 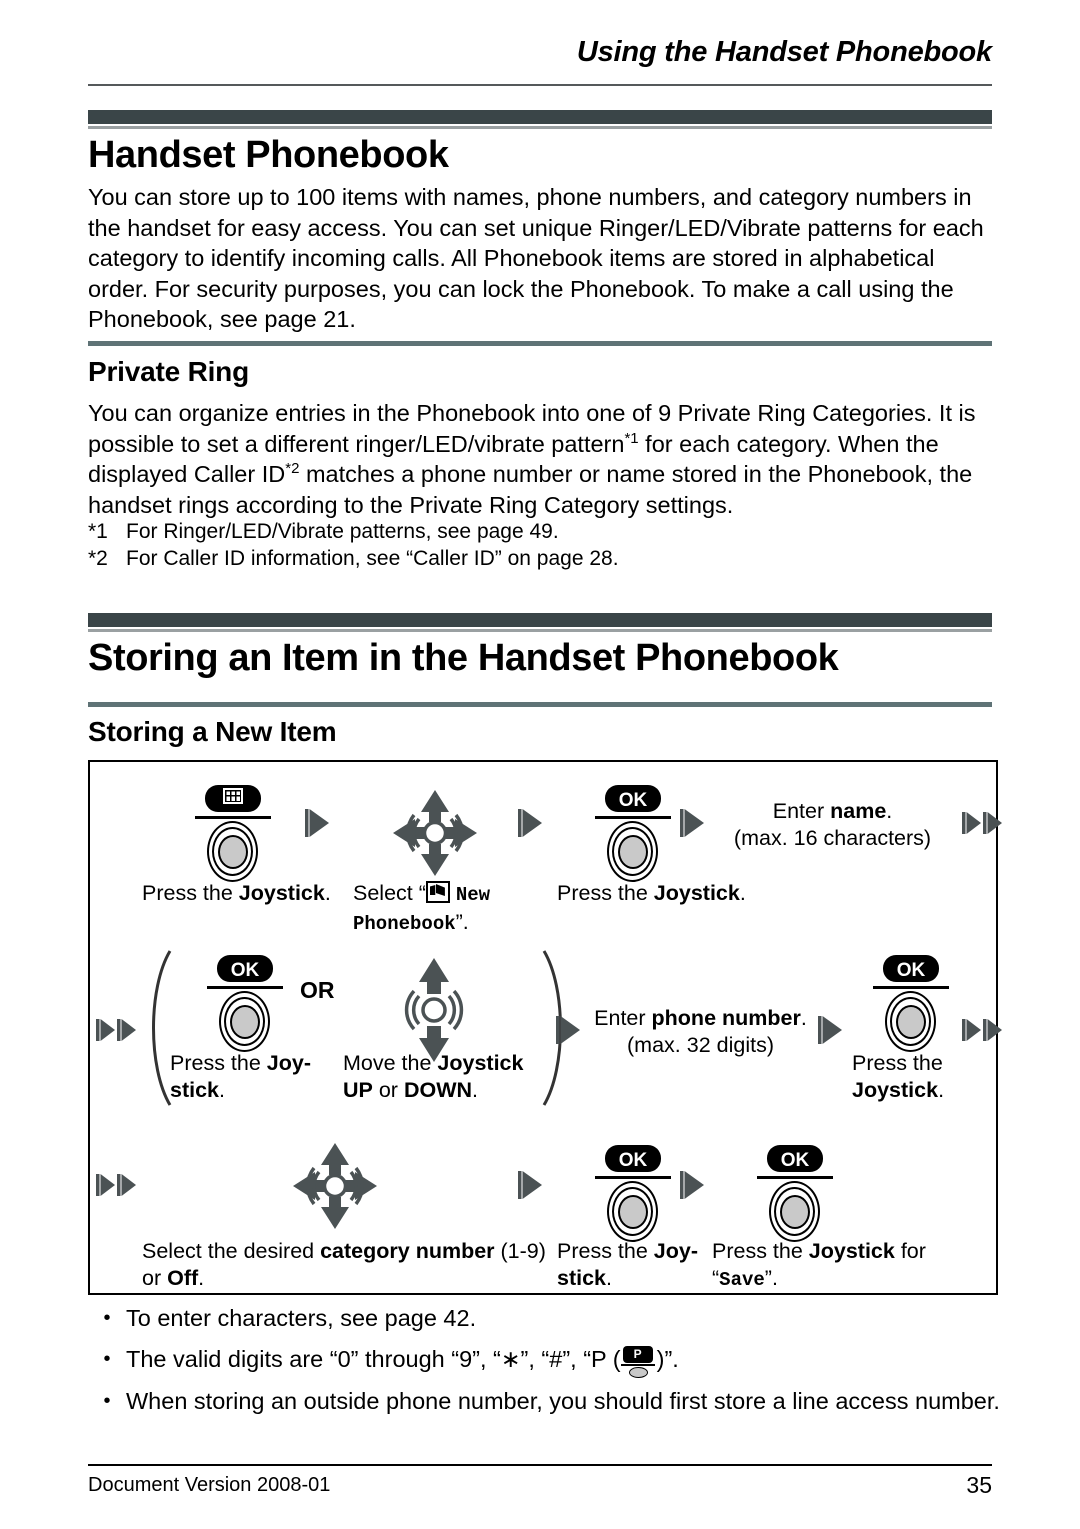 I want to click on r3-step3-caption: Press the Joystick for “Save”., so click(x=837, y=1266).